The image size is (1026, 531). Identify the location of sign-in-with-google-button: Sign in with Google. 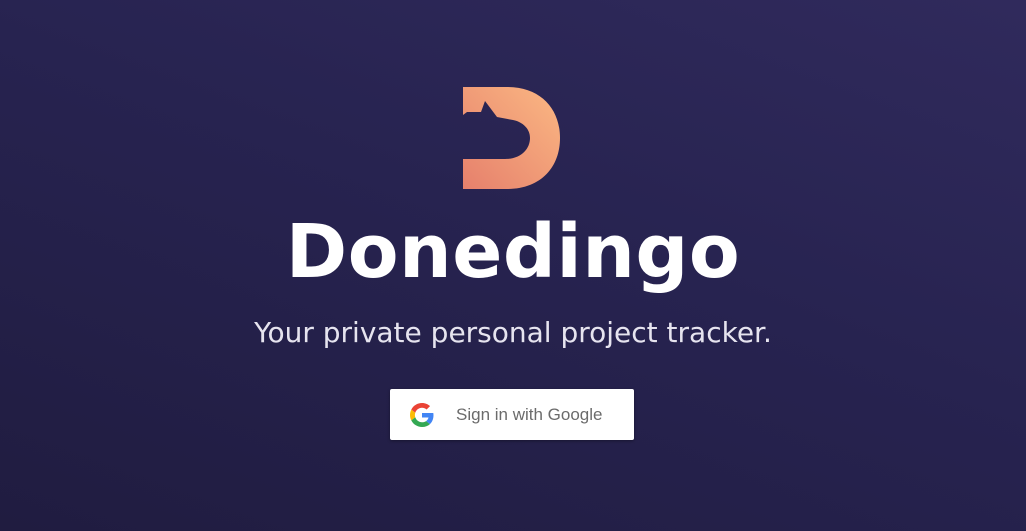
(512, 414).